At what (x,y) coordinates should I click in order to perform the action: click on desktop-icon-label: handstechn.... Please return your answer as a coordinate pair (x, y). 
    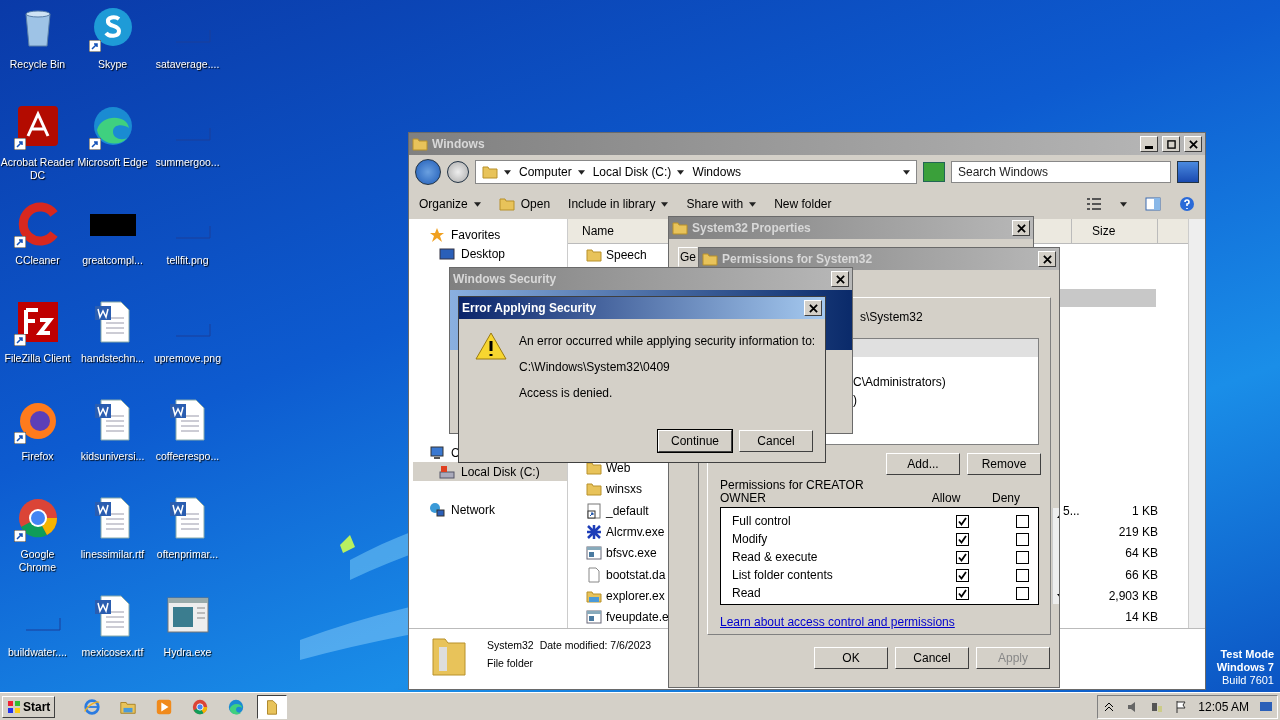
    Looking at the image, I should click on (112, 358).